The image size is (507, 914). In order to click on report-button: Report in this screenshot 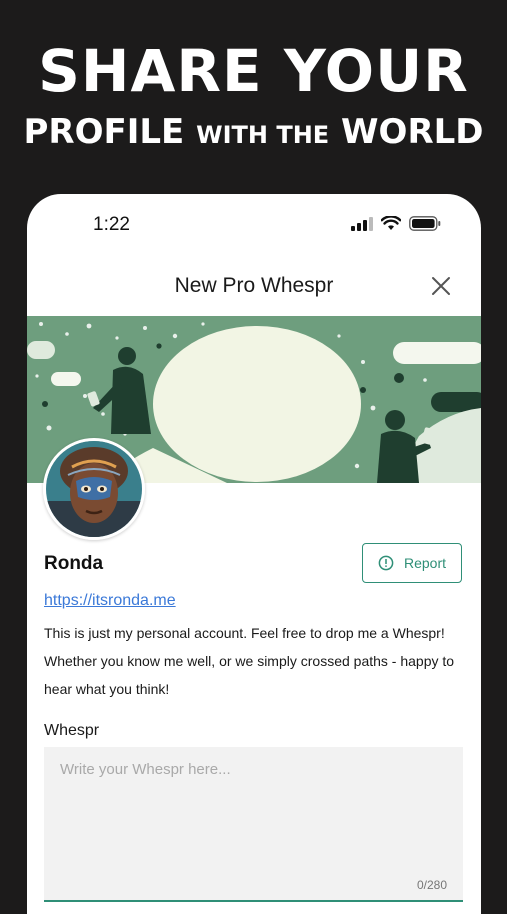, I will do `click(412, 563)`.